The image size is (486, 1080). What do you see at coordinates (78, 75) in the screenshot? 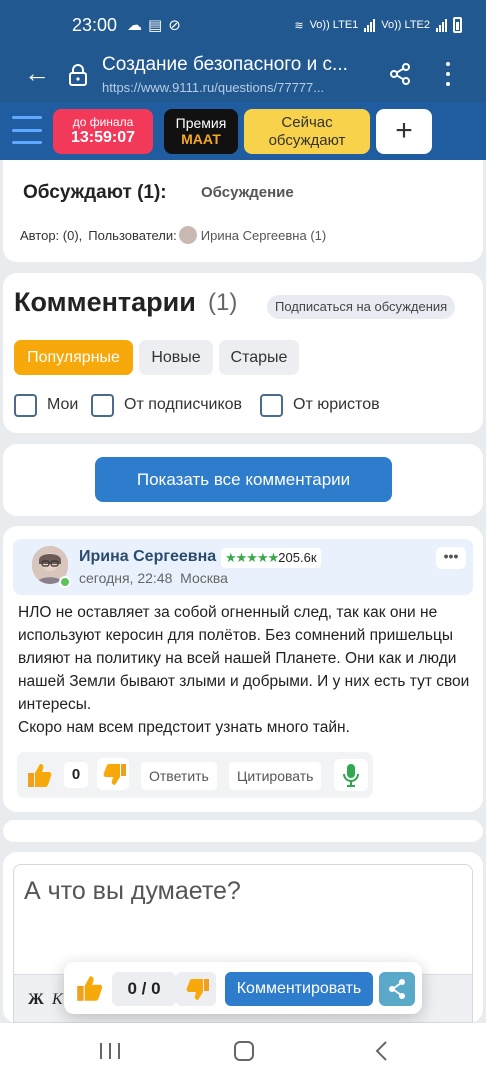
I see `lock-icon` at bounding box center [78, 75].